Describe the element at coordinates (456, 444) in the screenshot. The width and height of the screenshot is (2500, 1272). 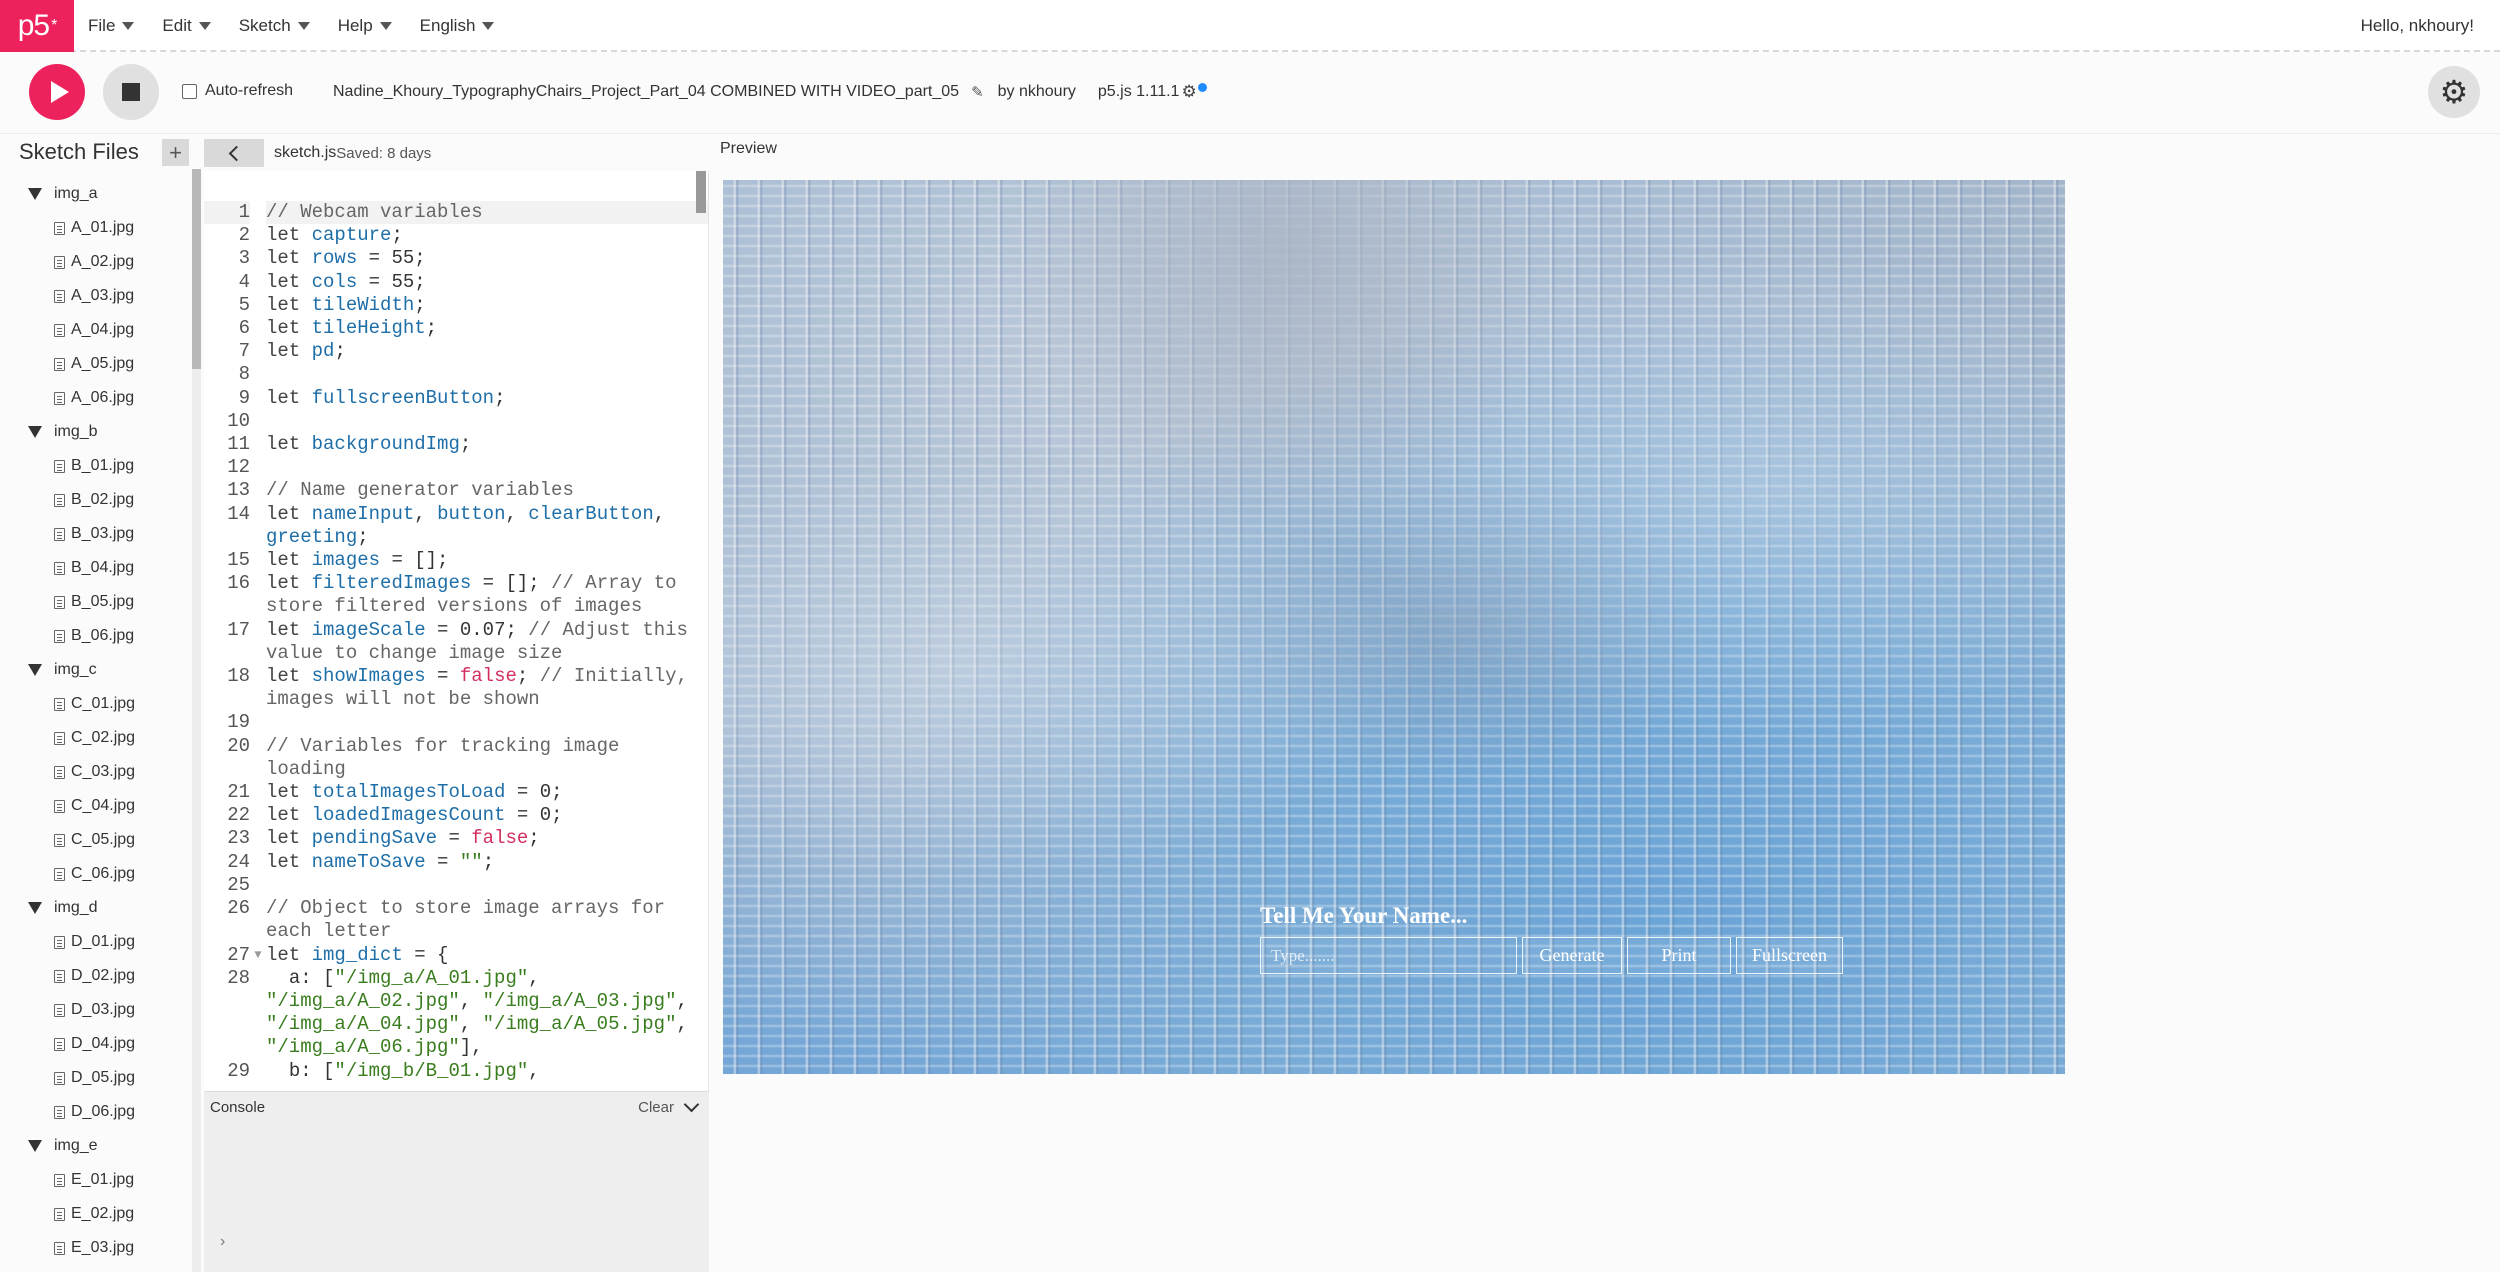
I see `code-line: 11 let backgroundImg;` at that location.